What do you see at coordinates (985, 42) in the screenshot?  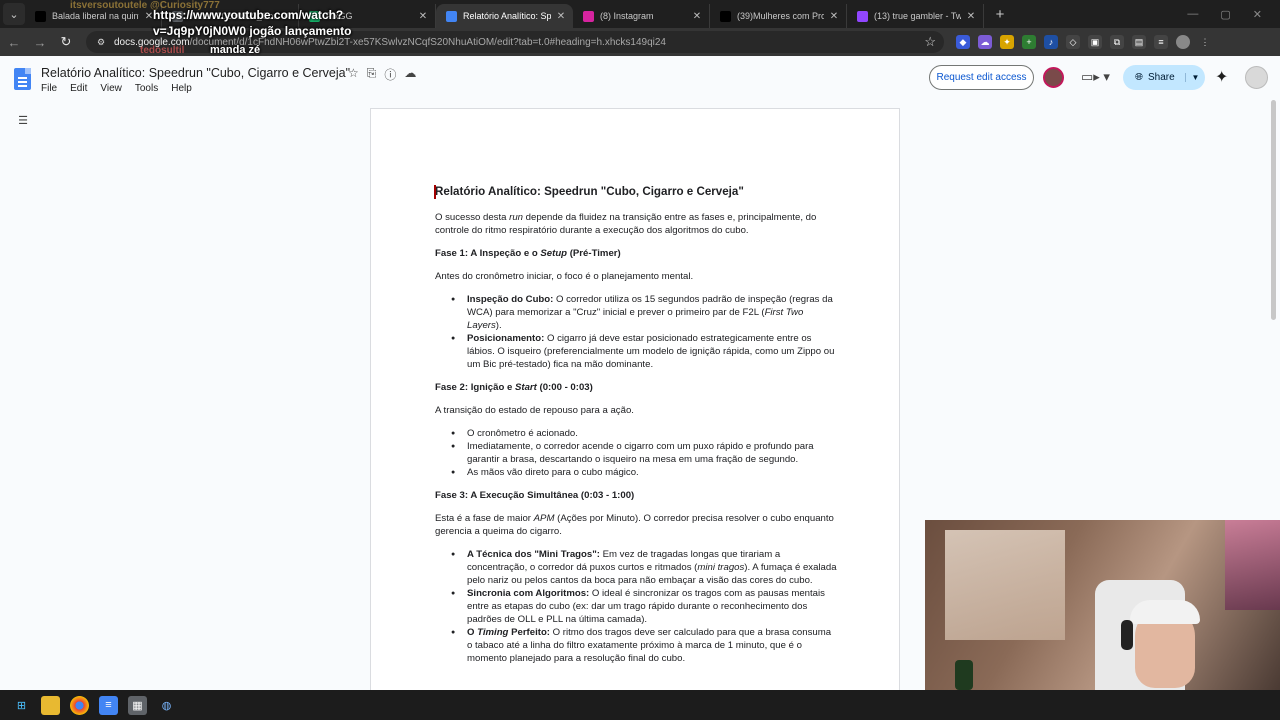 I see `extension-cloud-icon: ☁` at bounding box center [985, 42].